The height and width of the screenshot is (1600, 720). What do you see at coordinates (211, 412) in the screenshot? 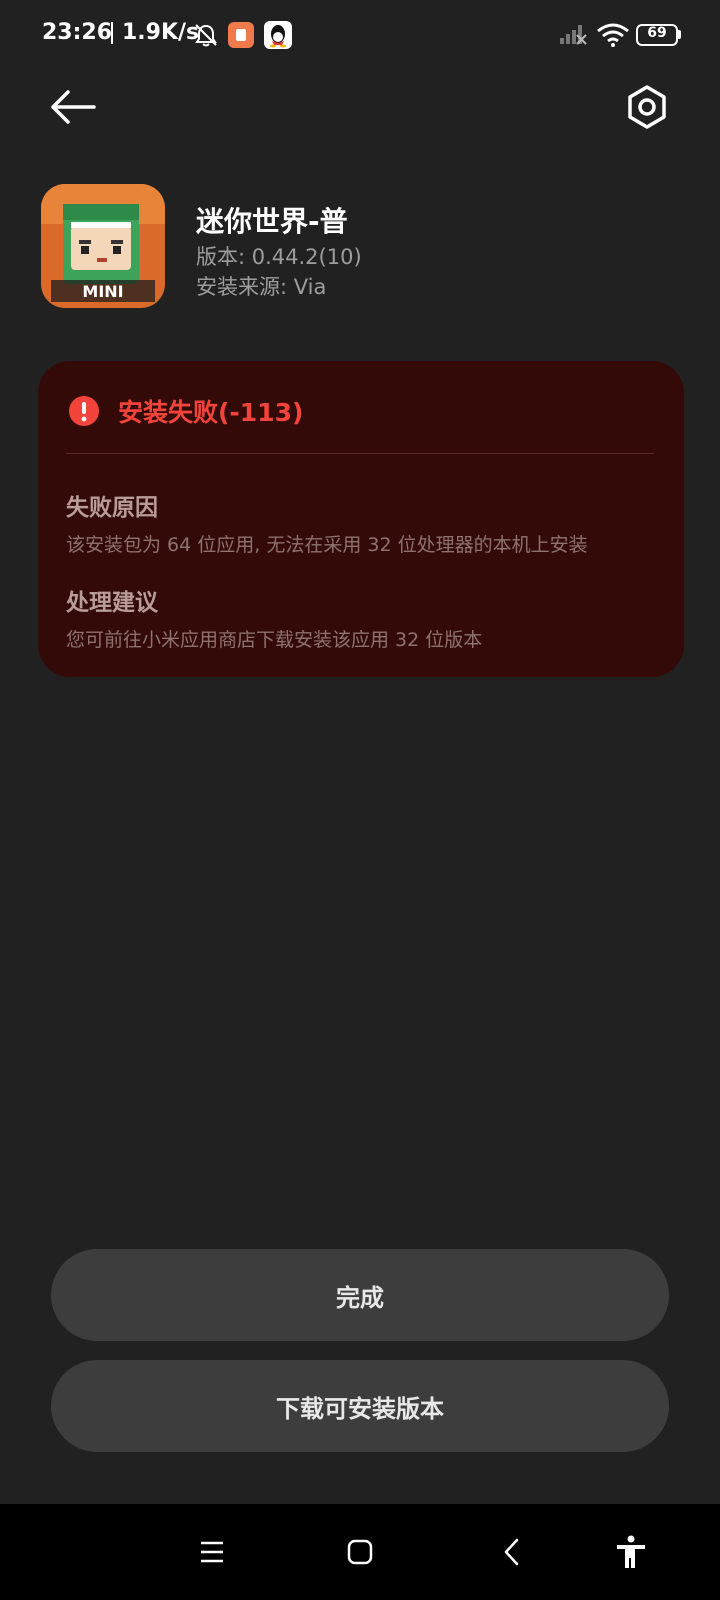
I see `error-title: 安装失败(-113)` at bounding box center [211, 412].